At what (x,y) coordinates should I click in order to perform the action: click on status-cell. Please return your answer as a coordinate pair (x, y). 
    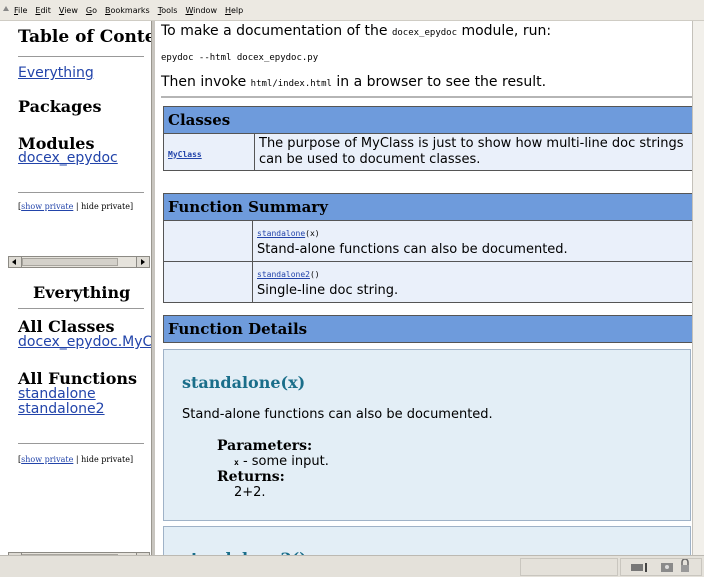
    Looking at the image, I should click on (569, 567).